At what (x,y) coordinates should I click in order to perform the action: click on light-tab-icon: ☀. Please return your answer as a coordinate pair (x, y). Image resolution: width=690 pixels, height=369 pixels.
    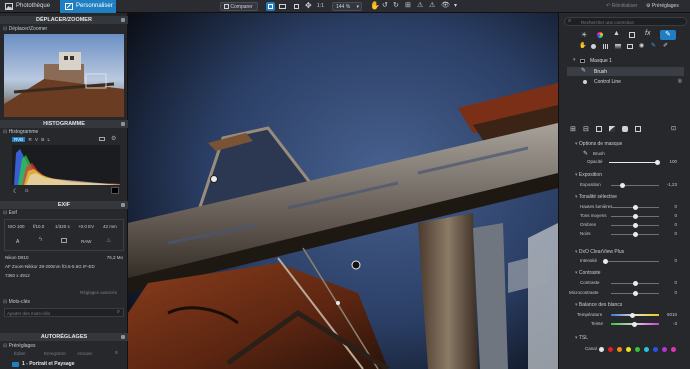
    Looking at the image, I should click on (584, 35).